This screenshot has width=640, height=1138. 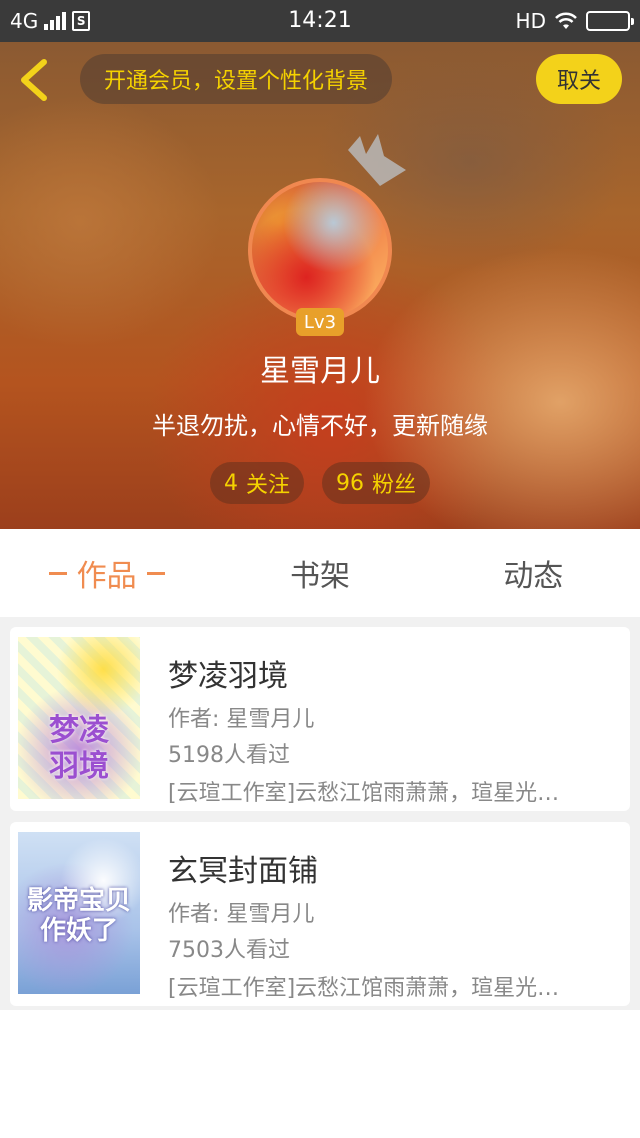 What do you see at coordinates (610, 21) in the screenshot?
I see `battery-icon` at bounding box center [610, 21].